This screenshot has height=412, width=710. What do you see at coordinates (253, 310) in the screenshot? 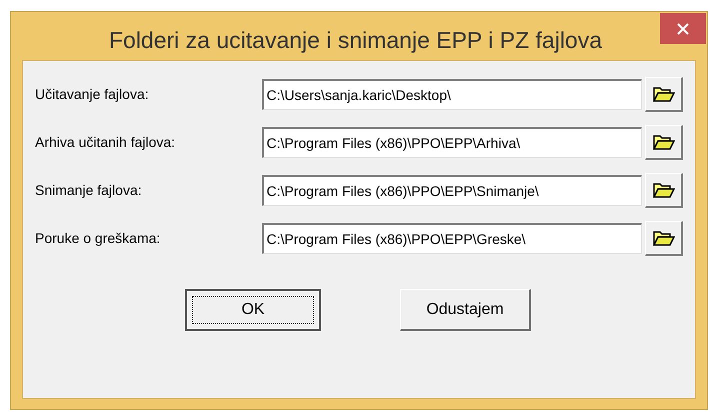
I see `dialog-button: OK` at bounding box center [253, 310].